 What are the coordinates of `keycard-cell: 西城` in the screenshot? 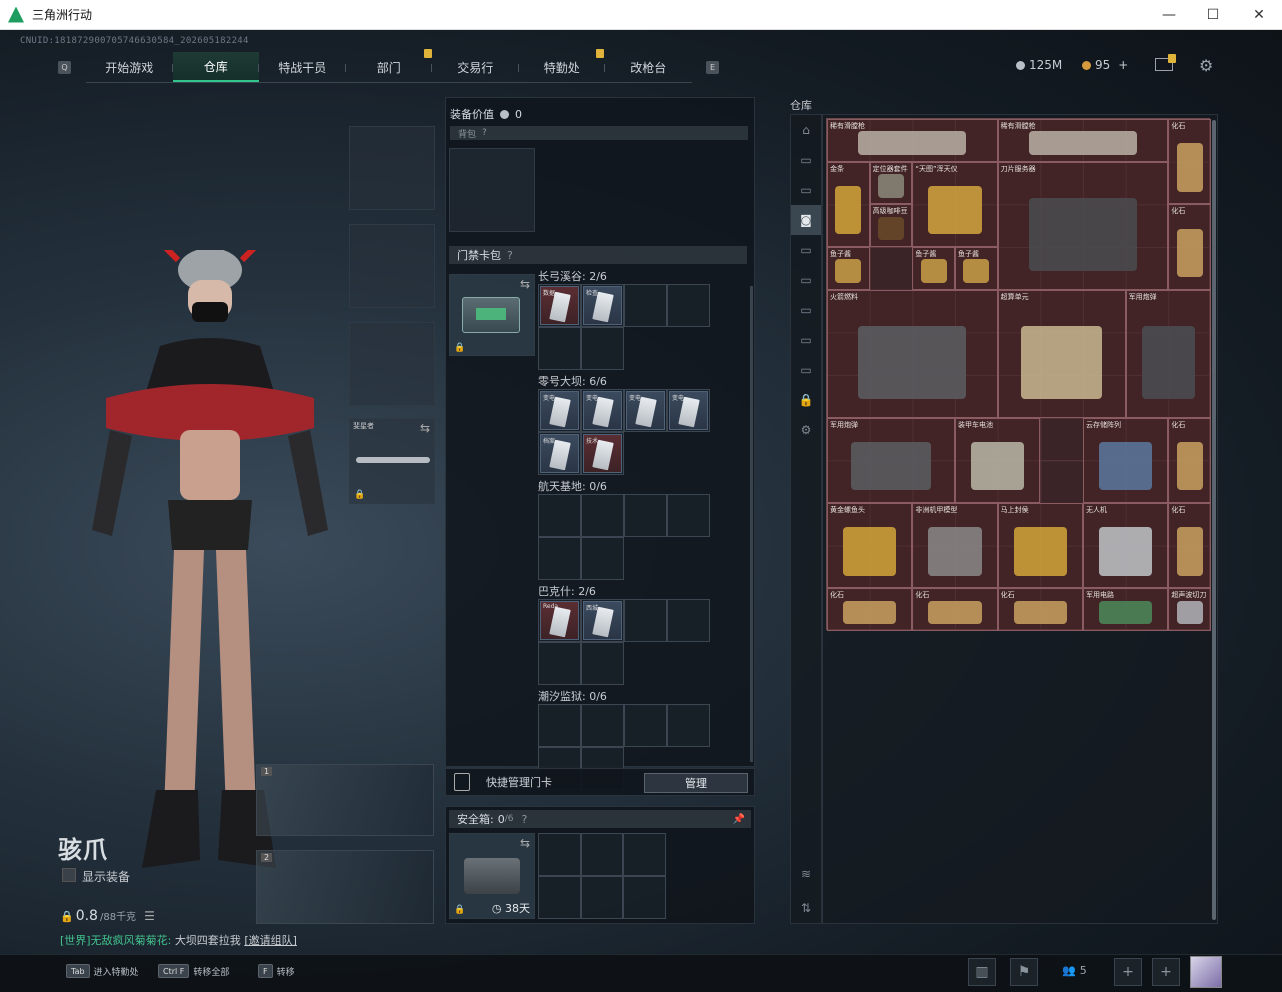 It's located at (602, 620).